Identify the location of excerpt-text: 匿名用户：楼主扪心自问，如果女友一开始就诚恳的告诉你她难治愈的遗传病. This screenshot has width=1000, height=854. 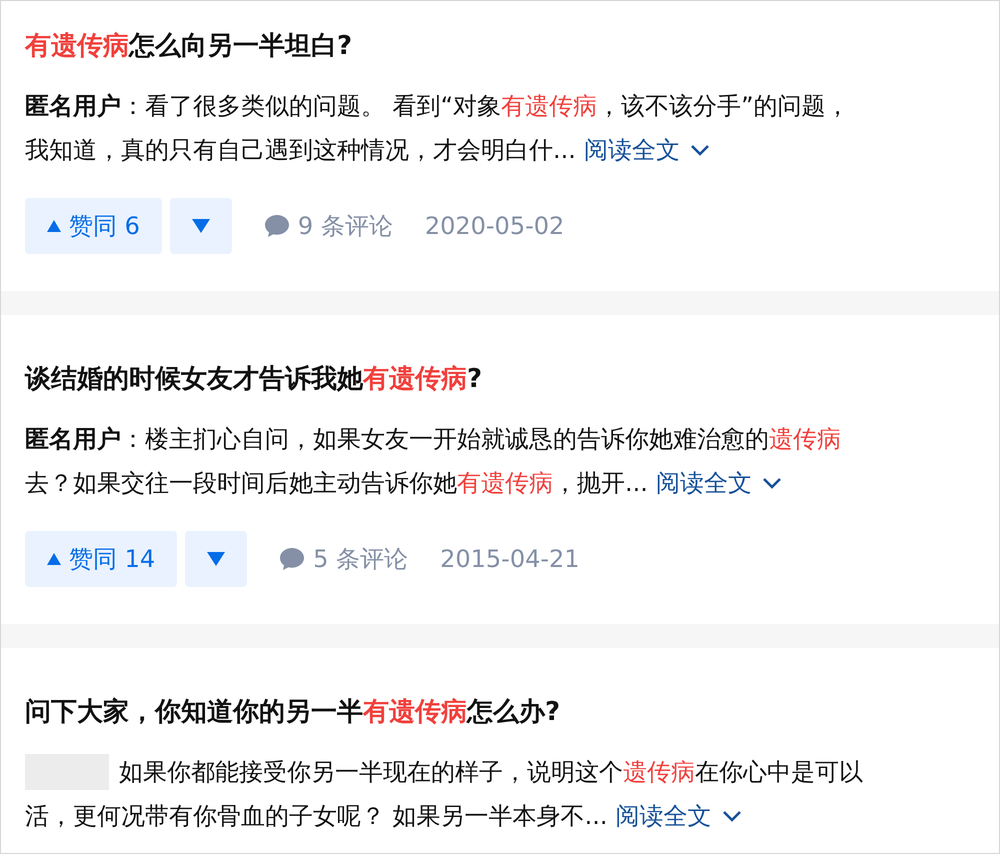
(433, 439).